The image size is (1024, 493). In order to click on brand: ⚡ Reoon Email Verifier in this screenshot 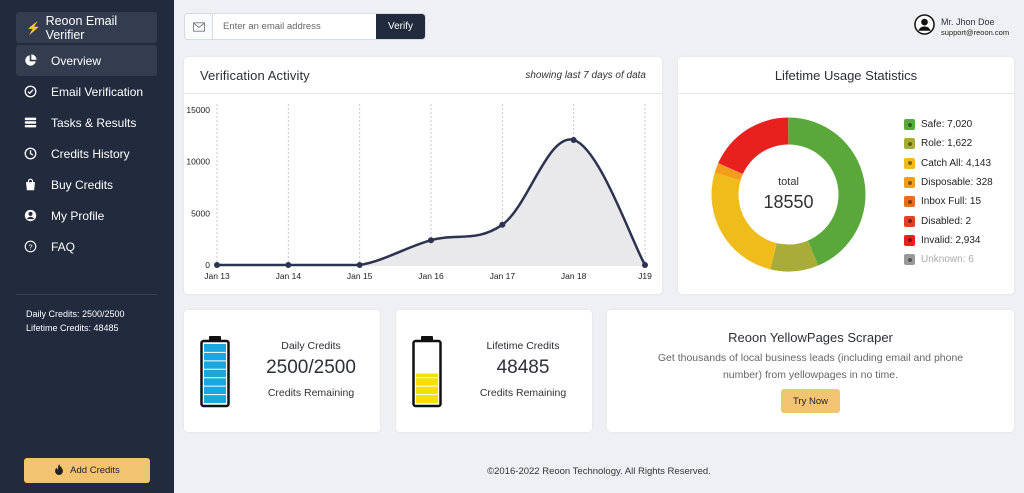, I will do `click(86, 27)`.